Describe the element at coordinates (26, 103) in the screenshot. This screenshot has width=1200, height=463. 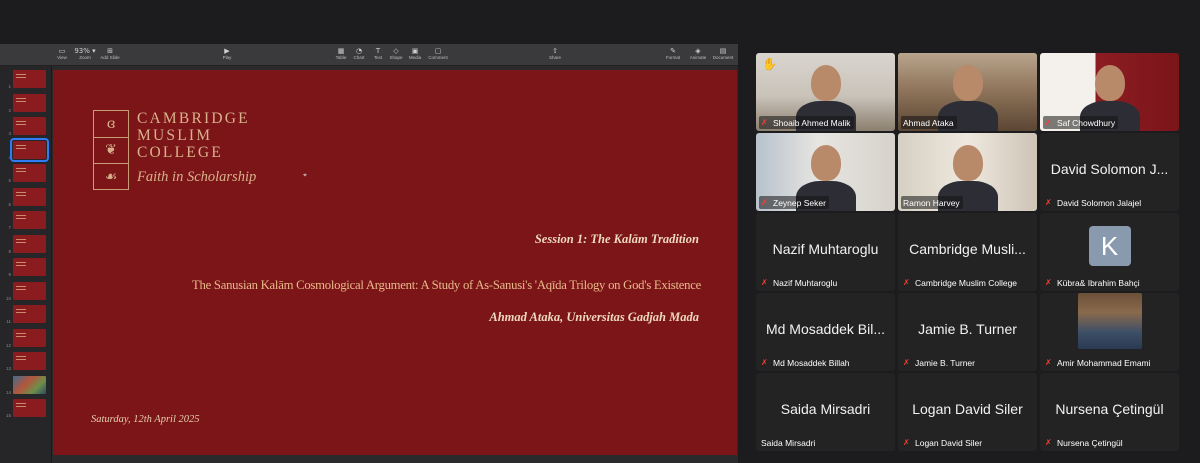
I see `slide-thumbnail: 2` at that location.